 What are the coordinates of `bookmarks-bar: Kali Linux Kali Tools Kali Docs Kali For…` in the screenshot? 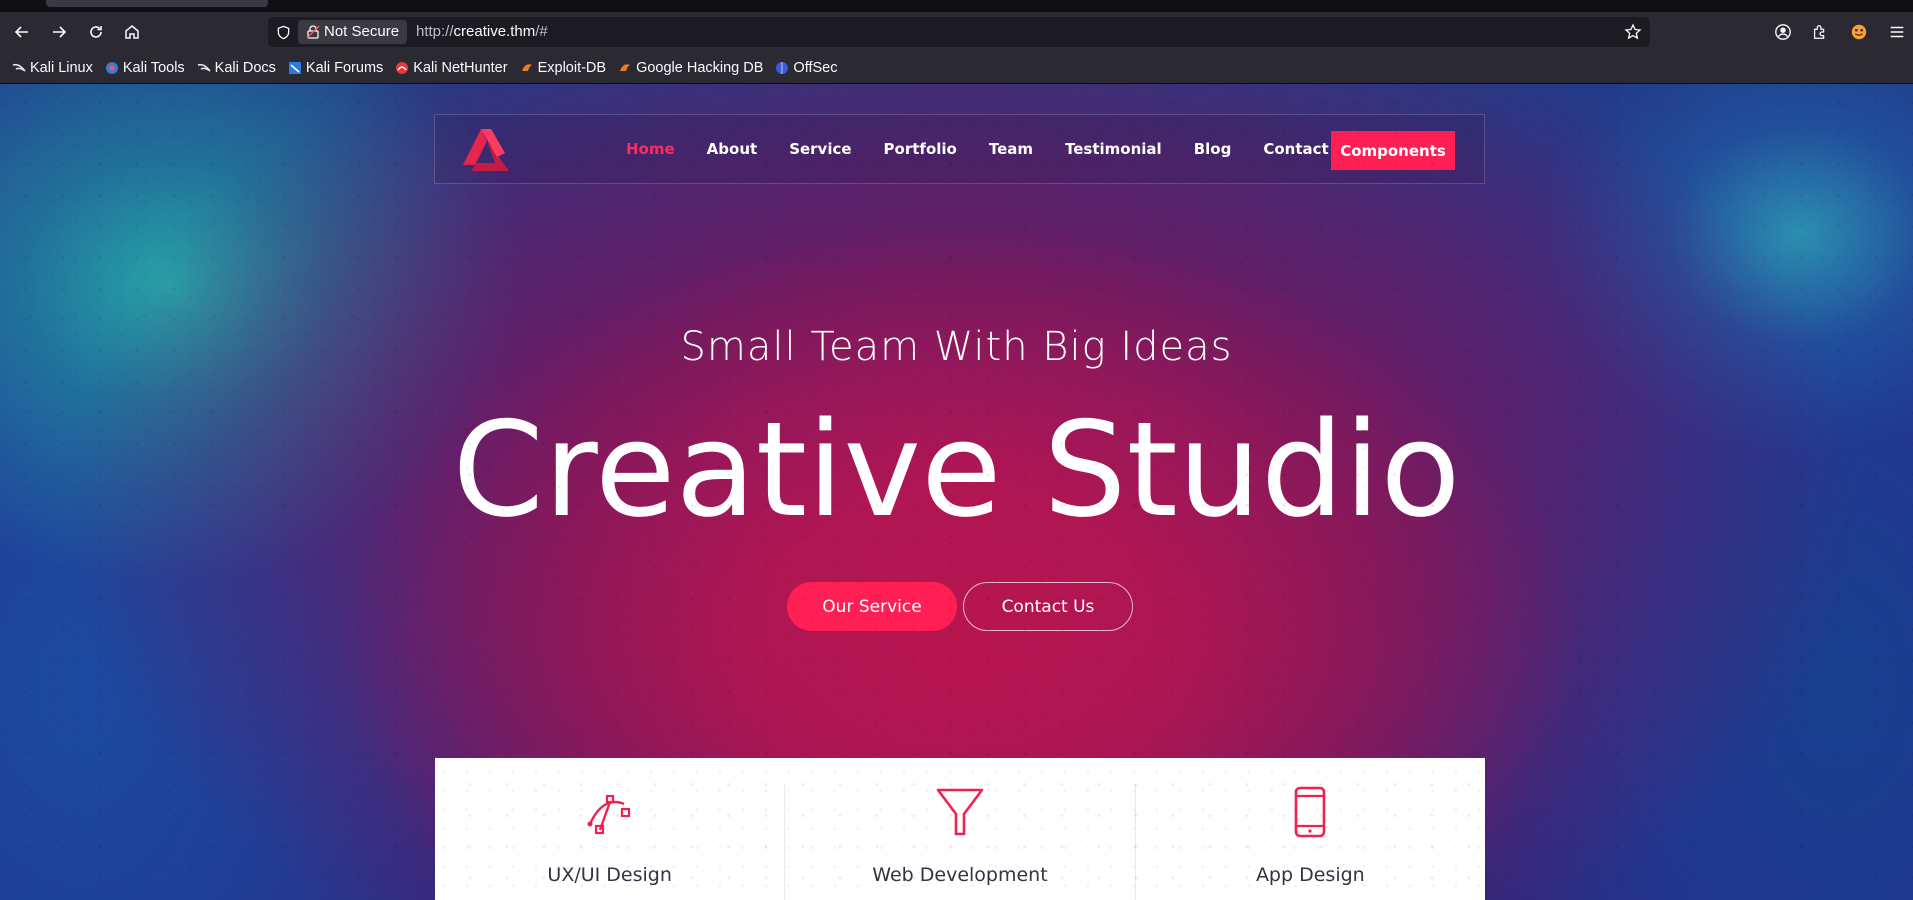 It's located at (956, 68).